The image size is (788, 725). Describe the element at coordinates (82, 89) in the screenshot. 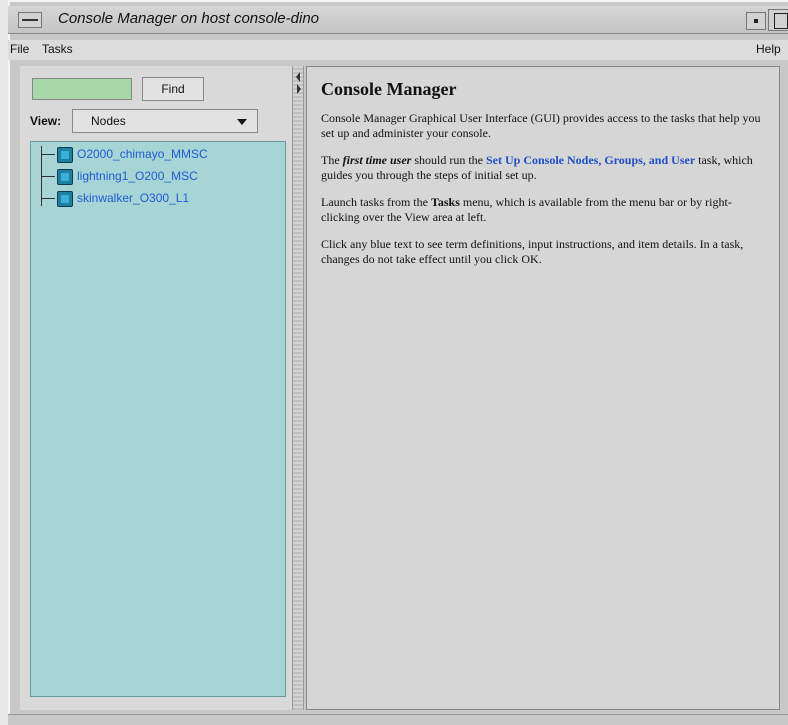

I see `find-input` at that location.